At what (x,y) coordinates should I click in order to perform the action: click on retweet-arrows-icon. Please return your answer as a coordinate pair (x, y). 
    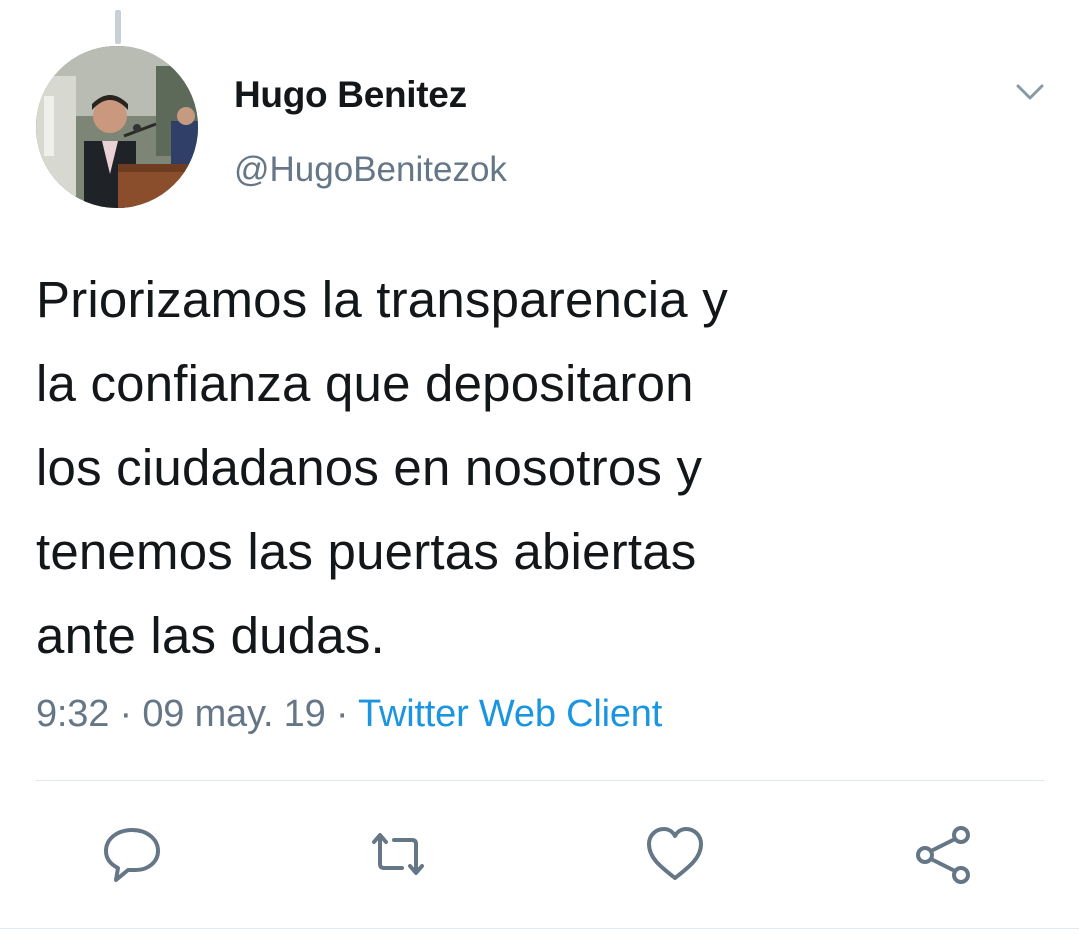
    Looking at the image, I should click on (398, 854).